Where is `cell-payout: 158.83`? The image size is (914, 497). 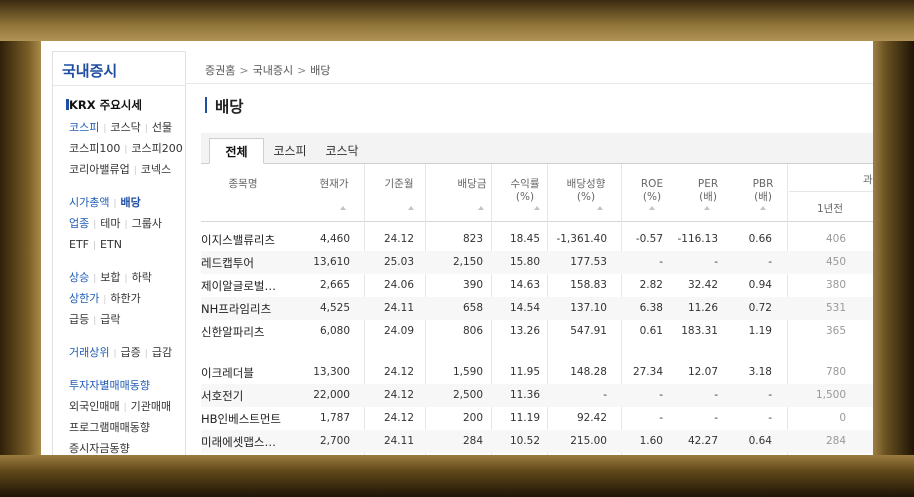
cell-payout: 158.83 is located at coordinates (588, 285).